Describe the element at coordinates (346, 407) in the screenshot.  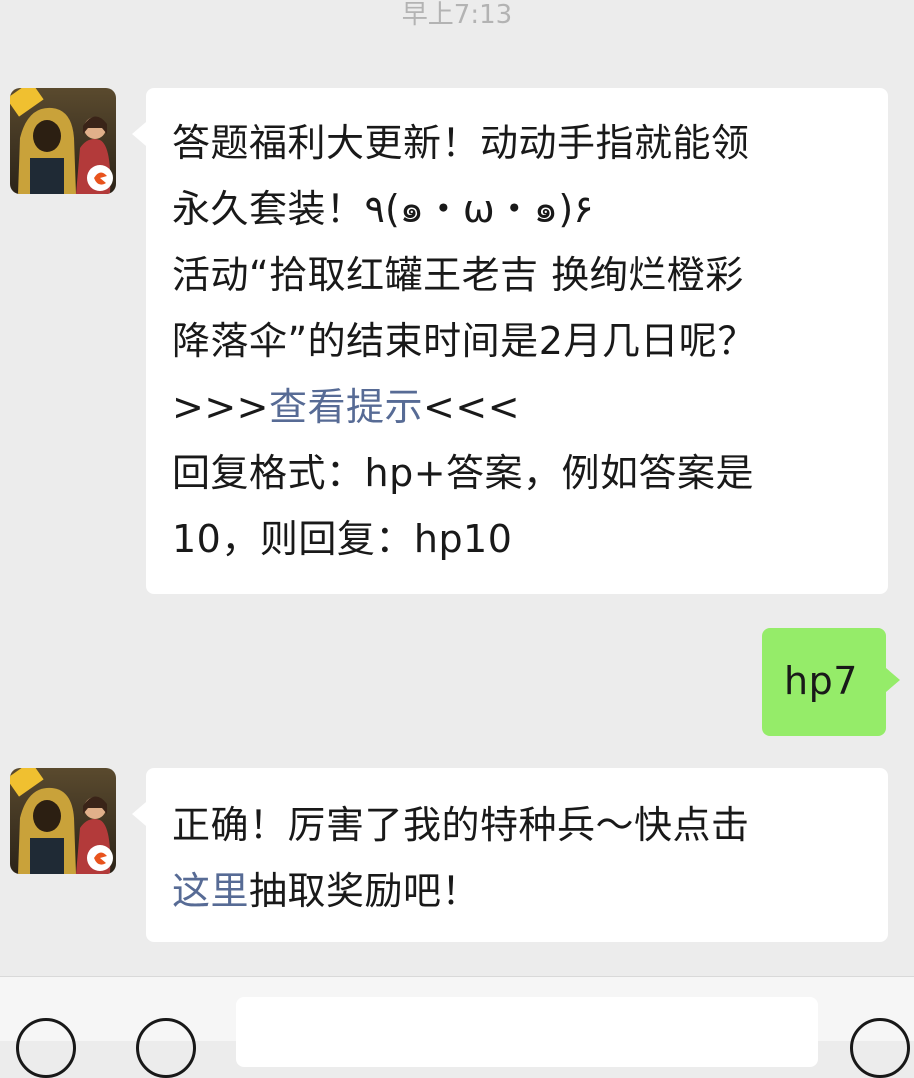
I see `view-hint-link: 查看提示` at that location.